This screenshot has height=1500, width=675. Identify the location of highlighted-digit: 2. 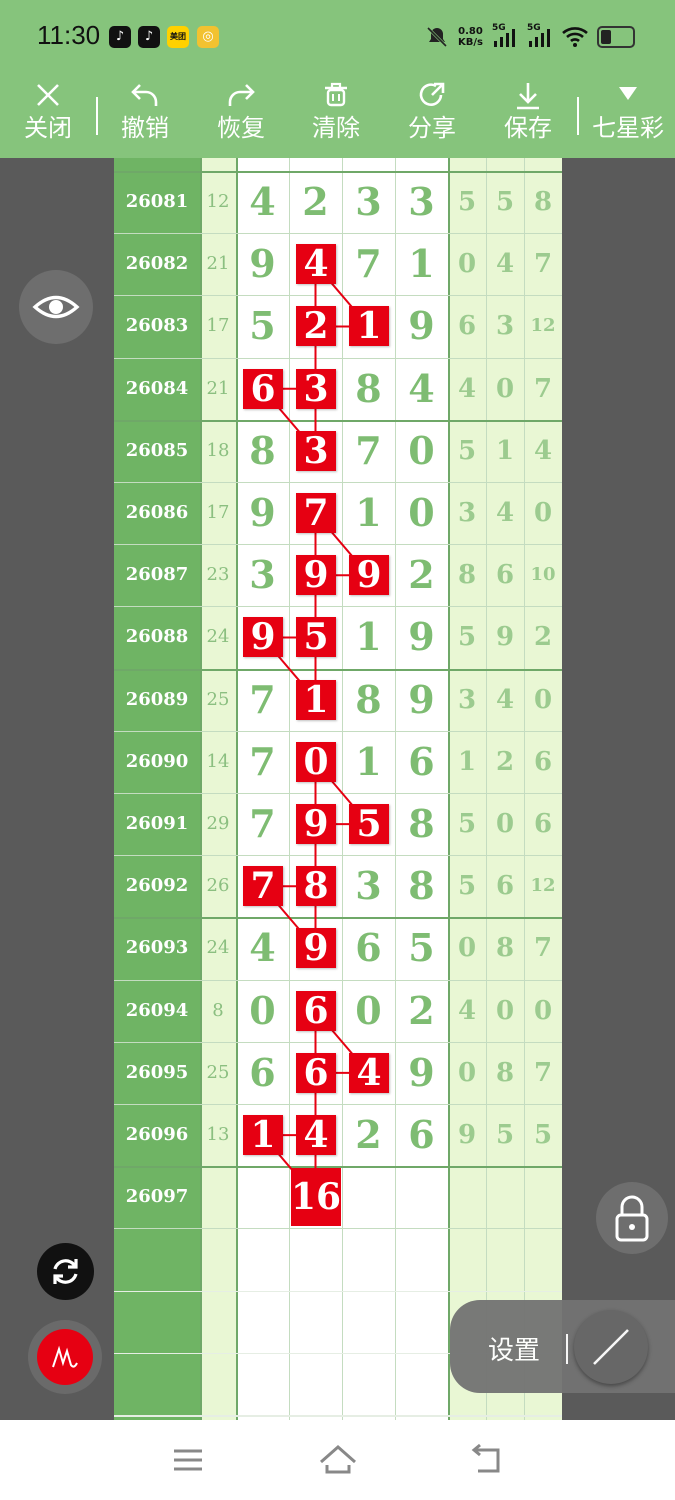
(316, 326).